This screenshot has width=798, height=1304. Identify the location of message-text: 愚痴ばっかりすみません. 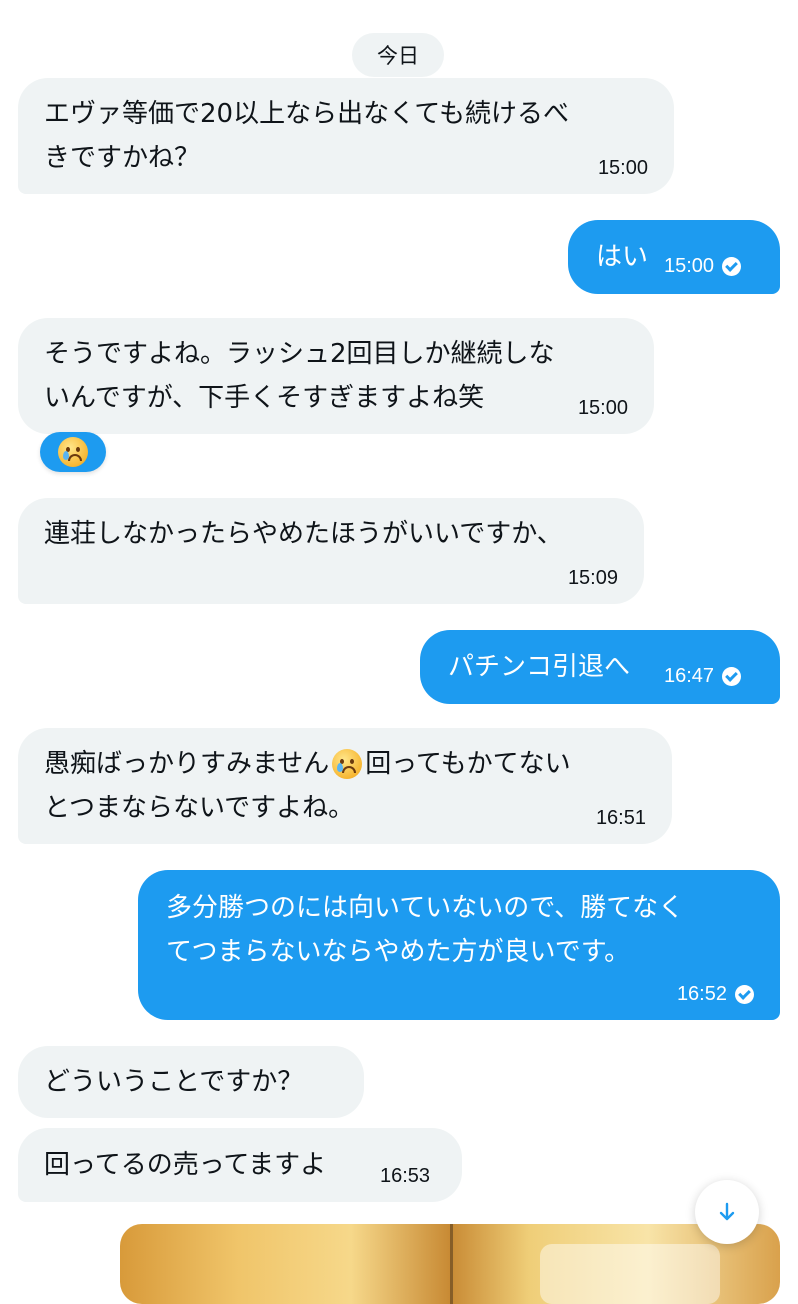
(187, 764).